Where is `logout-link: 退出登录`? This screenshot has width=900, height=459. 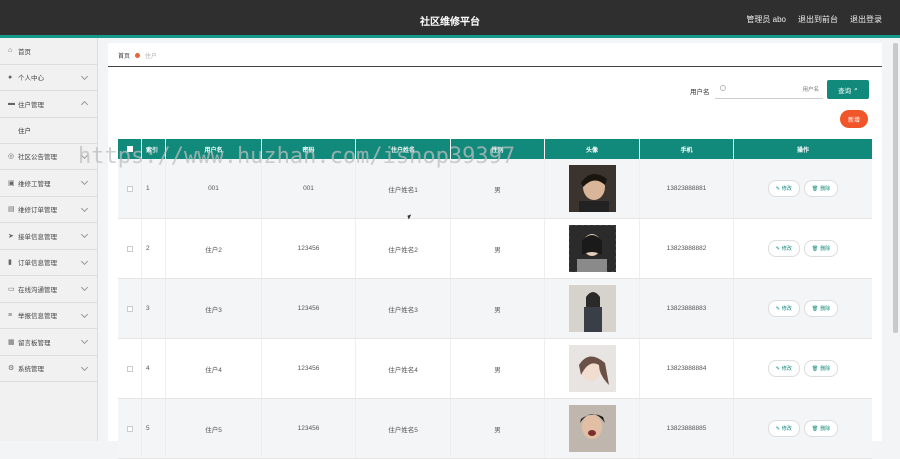
logout-link: 退出登录 is located at coordinates (866, 19).